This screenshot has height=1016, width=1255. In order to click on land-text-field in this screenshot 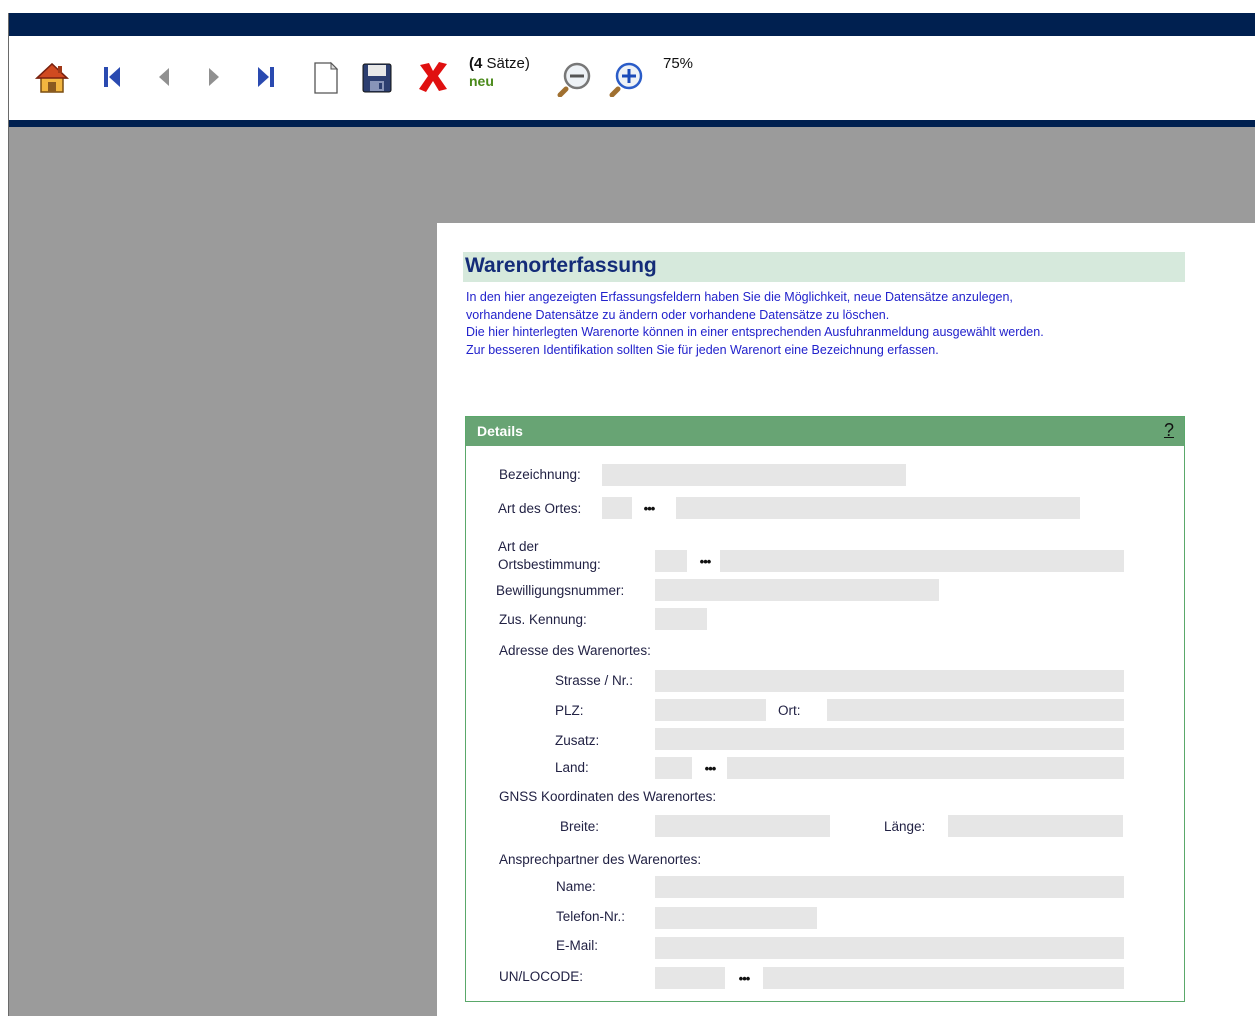, I will do `click(925, 768)`.